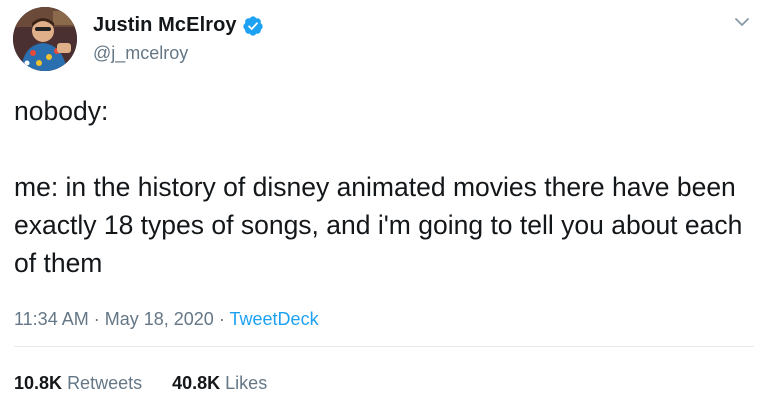  What do you see at coordinates (165, 25) in the screenshot?
I see `author-display-name: Justin McElroy` at bounding box center [165, 25].